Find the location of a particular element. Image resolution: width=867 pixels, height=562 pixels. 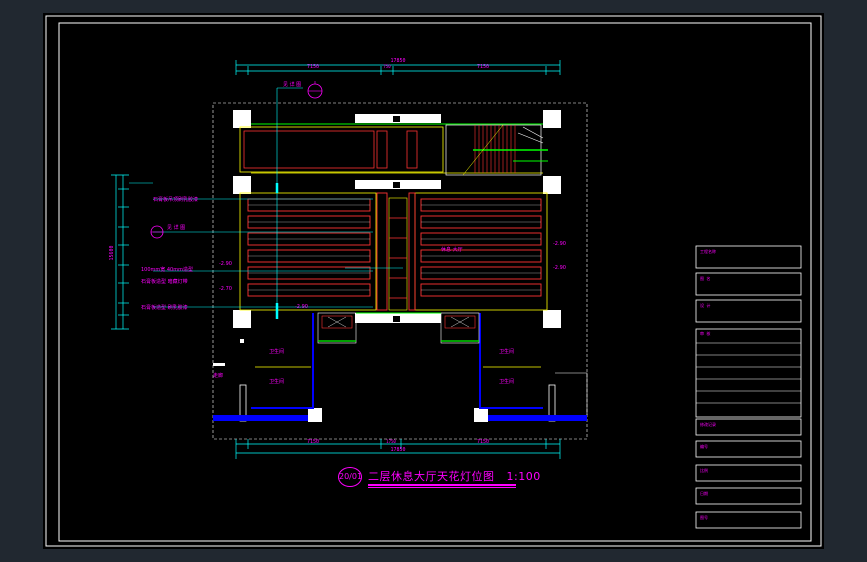

tb-scale: 比例 is located at coordinates (704, 470).